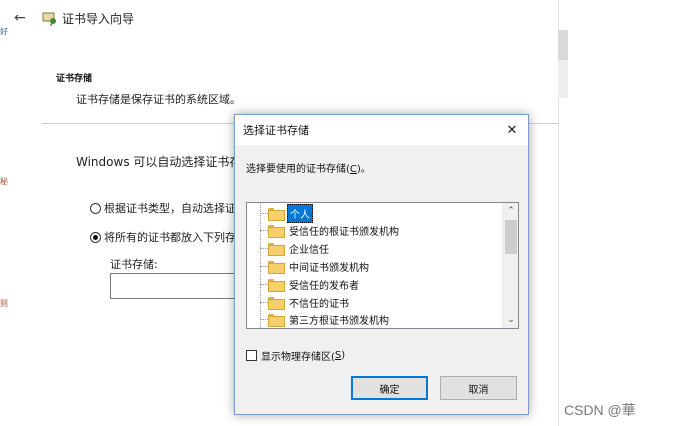 This screenshot has height=426, width=697. What do you see at coordinates (344, 233) in the screenshot?
I see `tree-item-label: 受信任的根证书颁发机构` at bounding box center [344, 233].